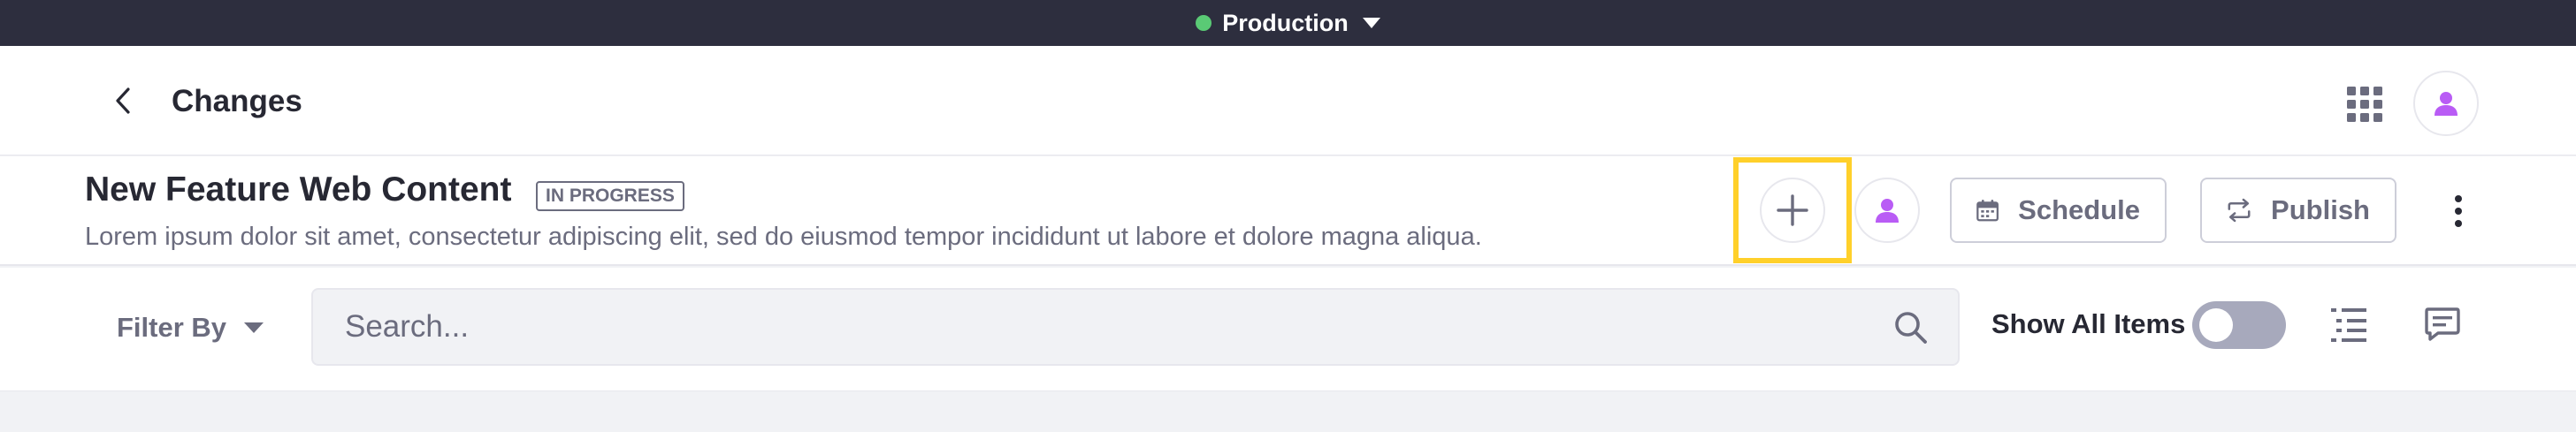  What do you see at coordinates (2079, 209) in the screenshot?
I see `schedule-label: Schedule` at bounding box center [2079, 209].